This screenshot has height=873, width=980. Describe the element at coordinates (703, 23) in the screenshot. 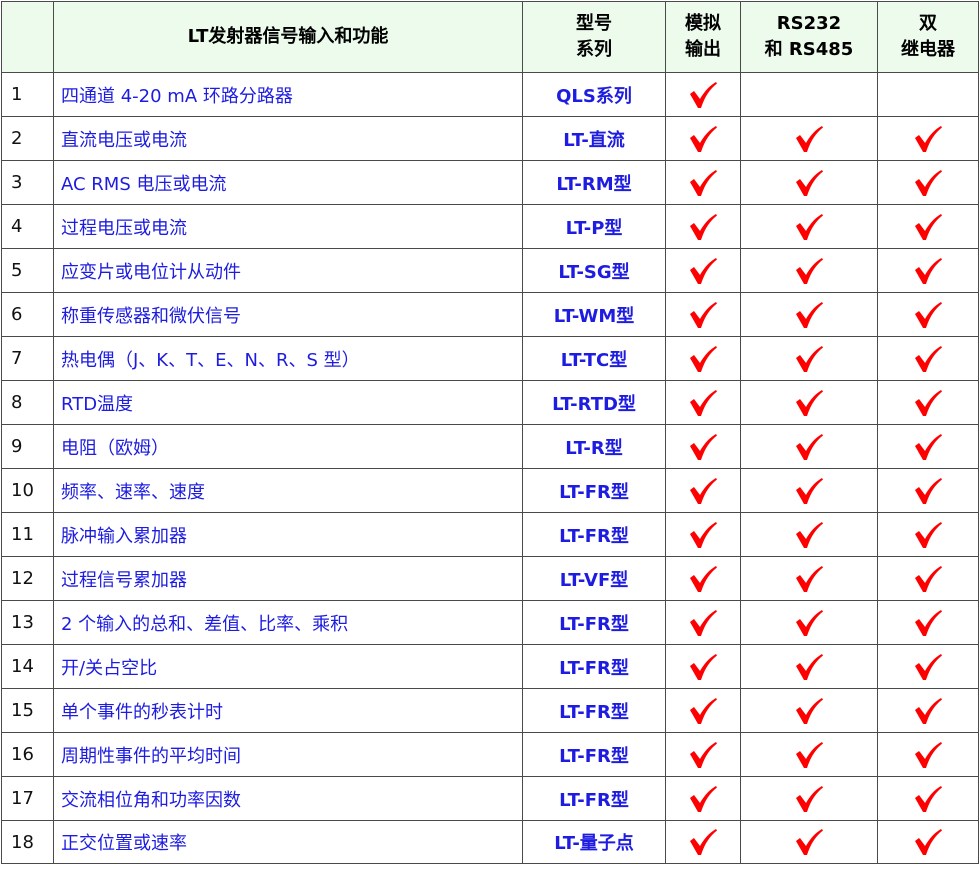

I see `header-analog-line1: 模拟` at that location.